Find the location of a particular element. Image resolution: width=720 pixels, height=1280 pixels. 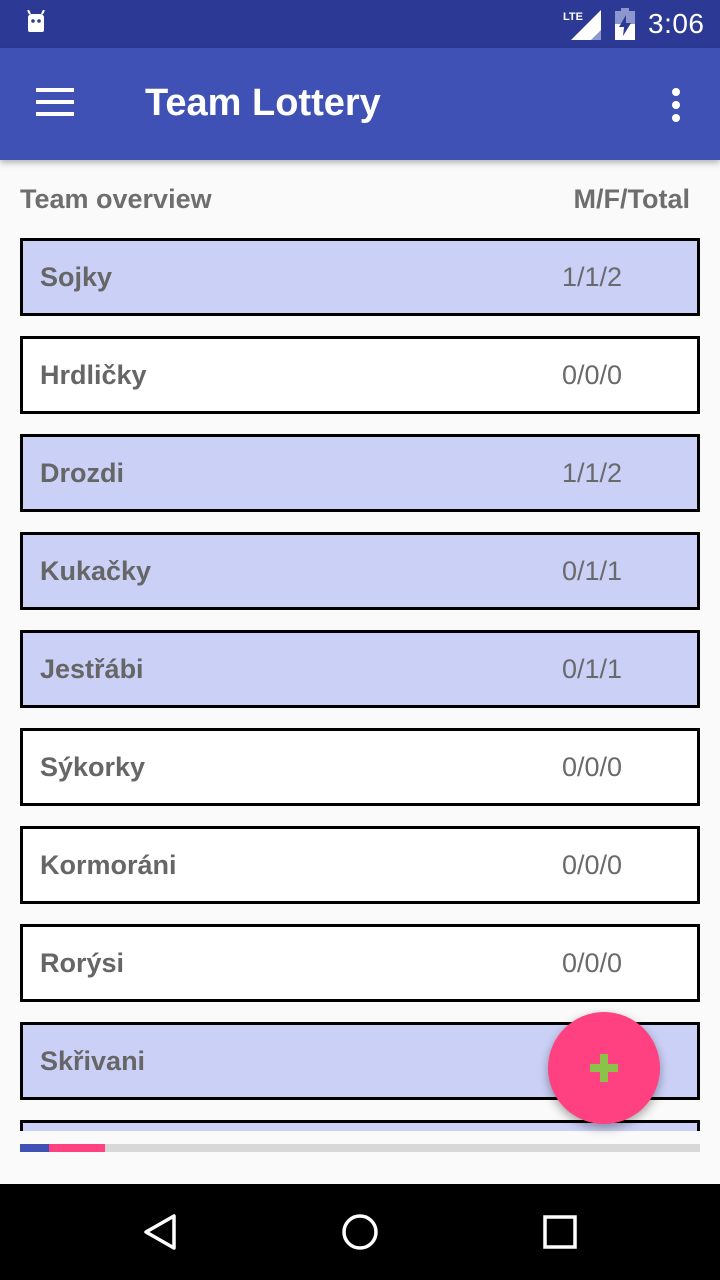

app-bar: Team Lottery is located at coordinates (360, 104).